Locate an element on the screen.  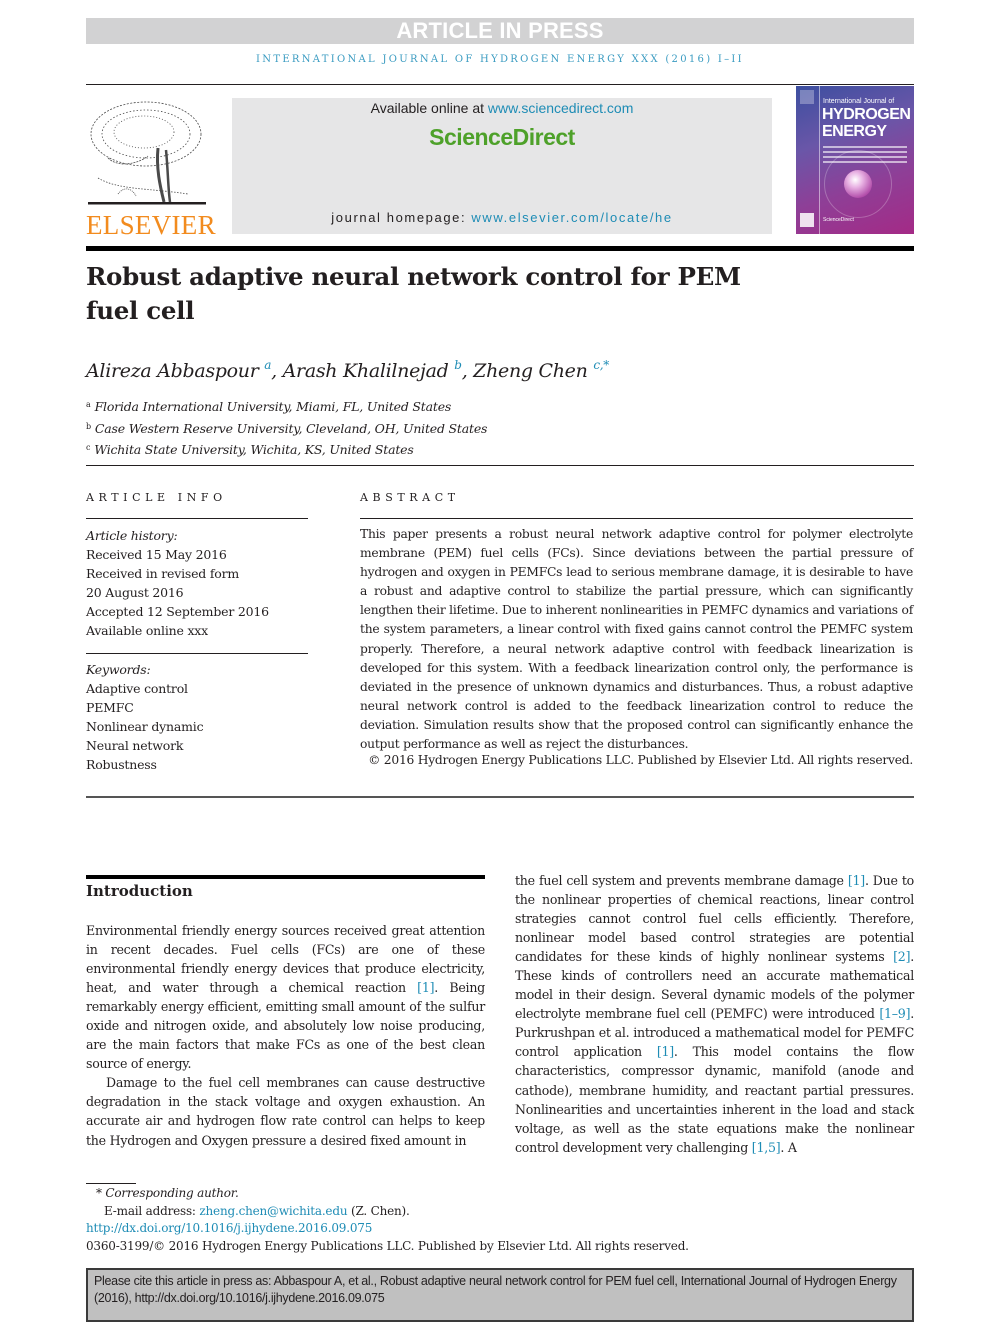
keyword-item: Adaptive control is located at coordinates (197, 688).